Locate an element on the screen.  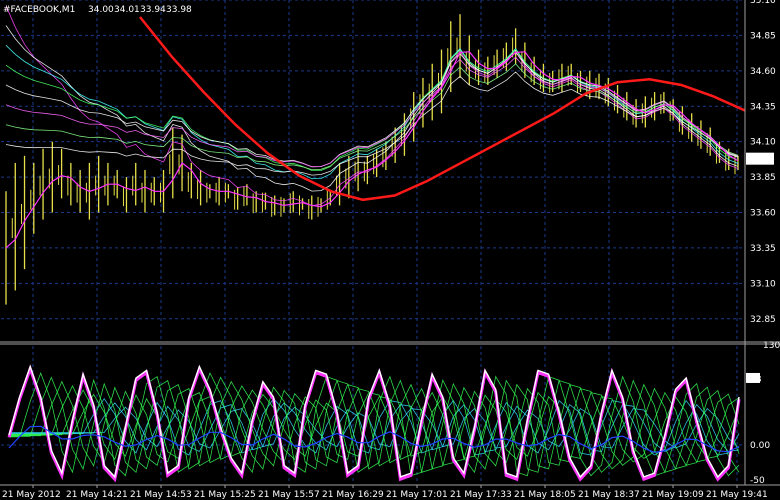
time-tick-label: 21 May 14:53 is located at coordinates (161, 495).